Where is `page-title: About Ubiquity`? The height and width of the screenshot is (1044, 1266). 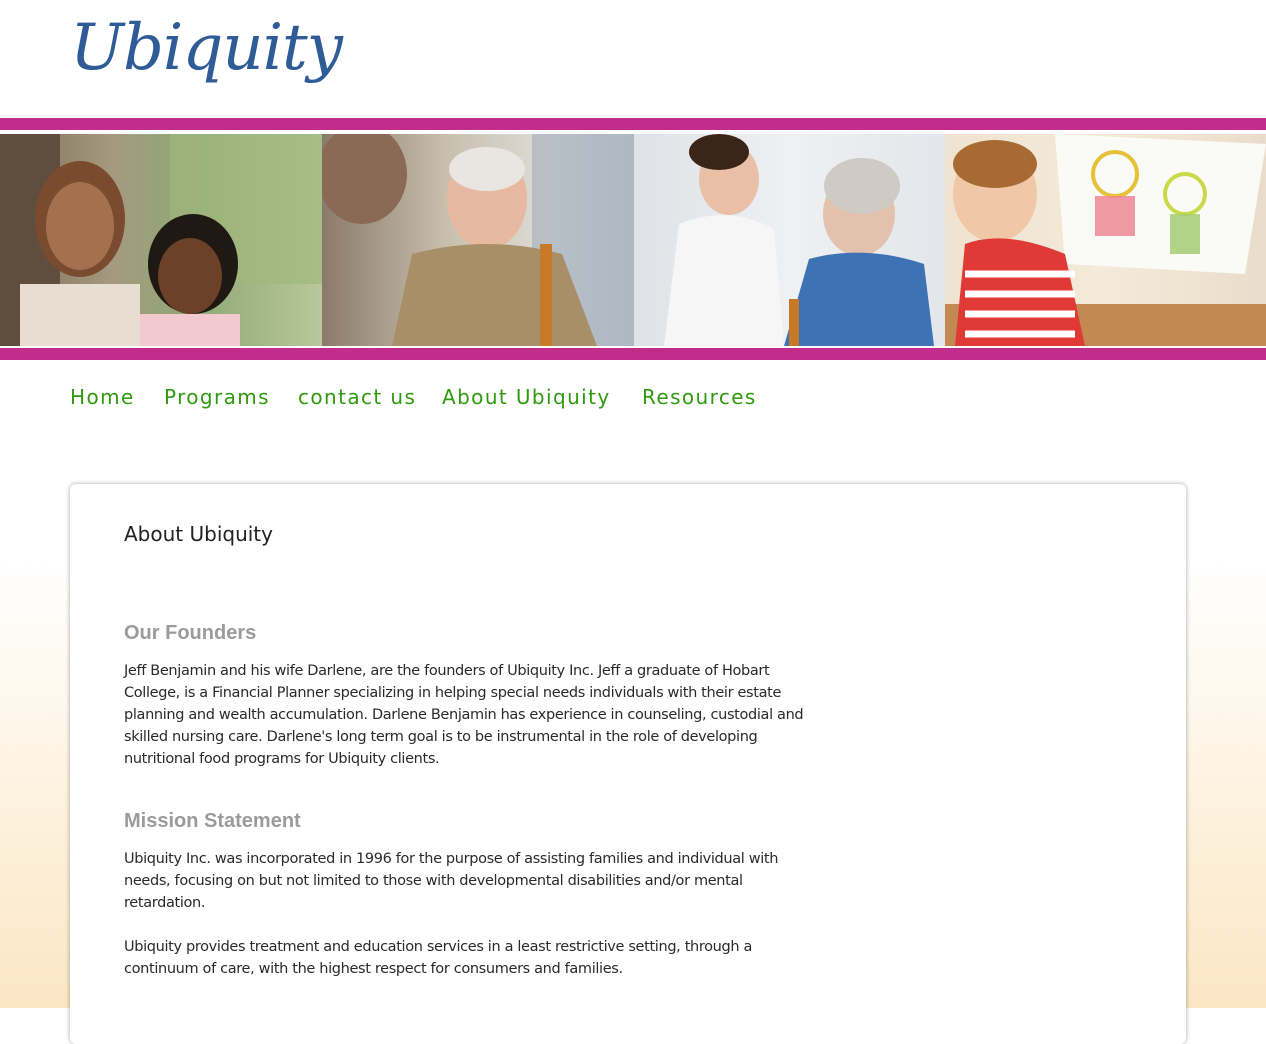
page-title: About Ubiquity is located at coordinates (198, 534).